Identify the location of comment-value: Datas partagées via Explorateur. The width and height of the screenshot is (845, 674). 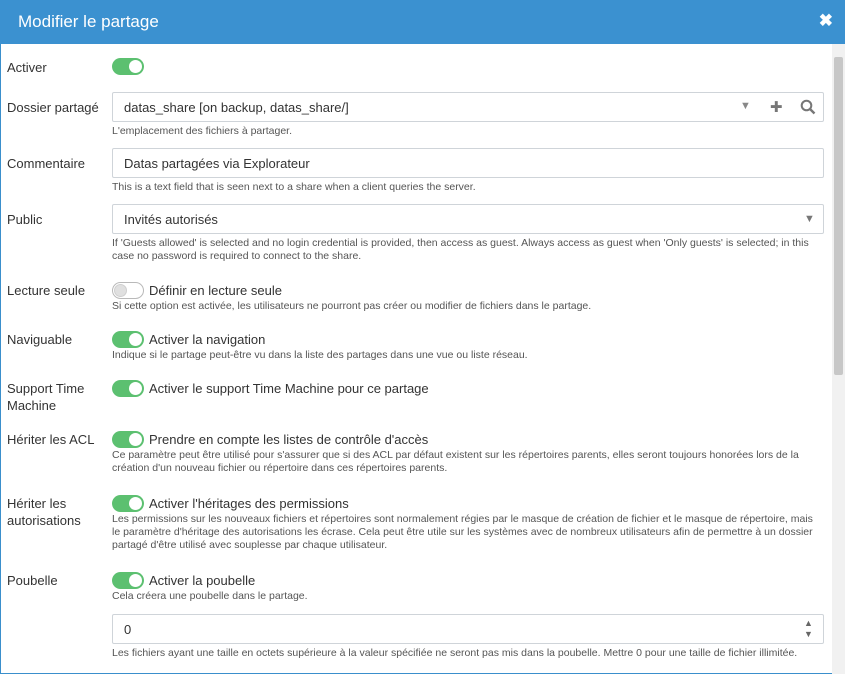
(217, 163).